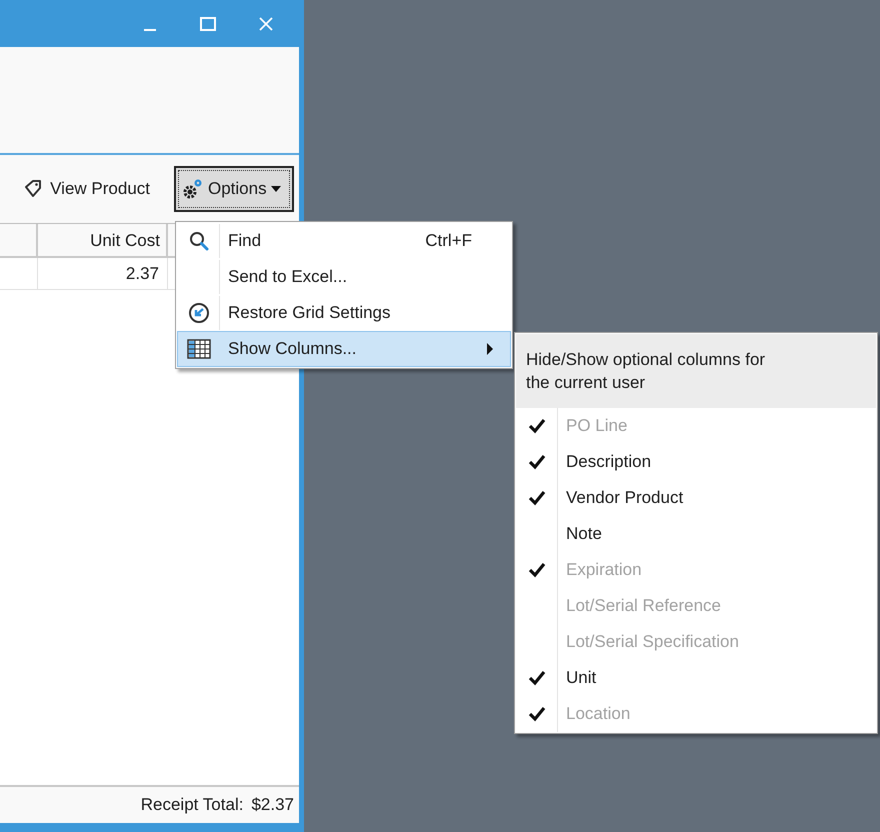 The width and height of the screenshot is (880, 832). I want to click on menu-item: Description, so click(696, 462).